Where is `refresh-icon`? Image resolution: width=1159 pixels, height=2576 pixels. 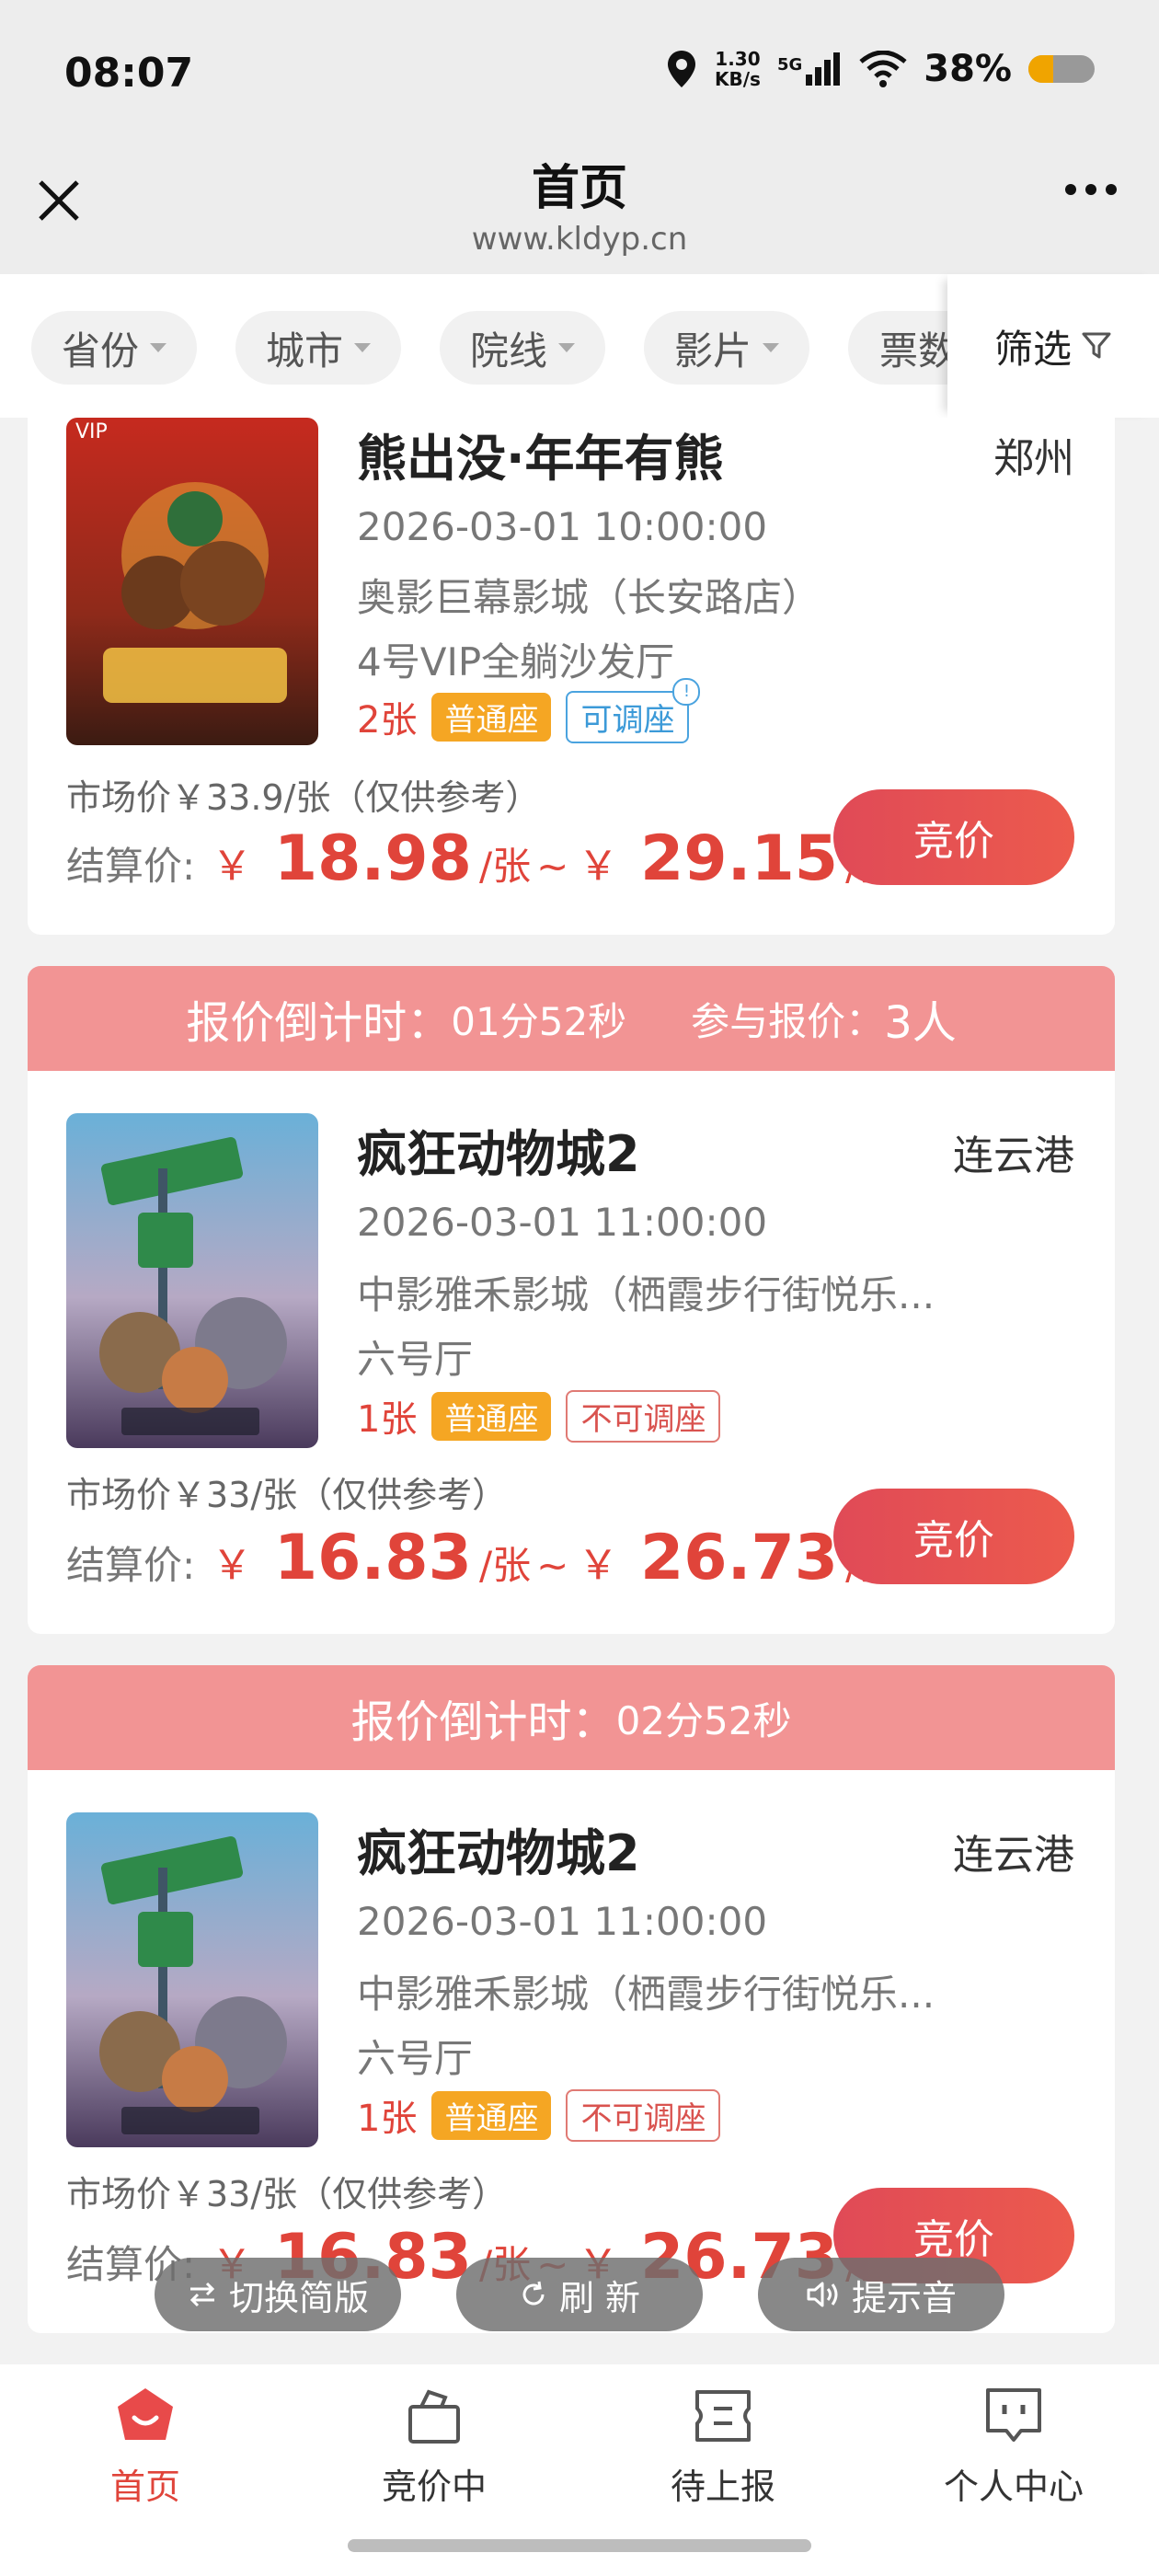
refresh-icon is located at coordinates (533, 2293).